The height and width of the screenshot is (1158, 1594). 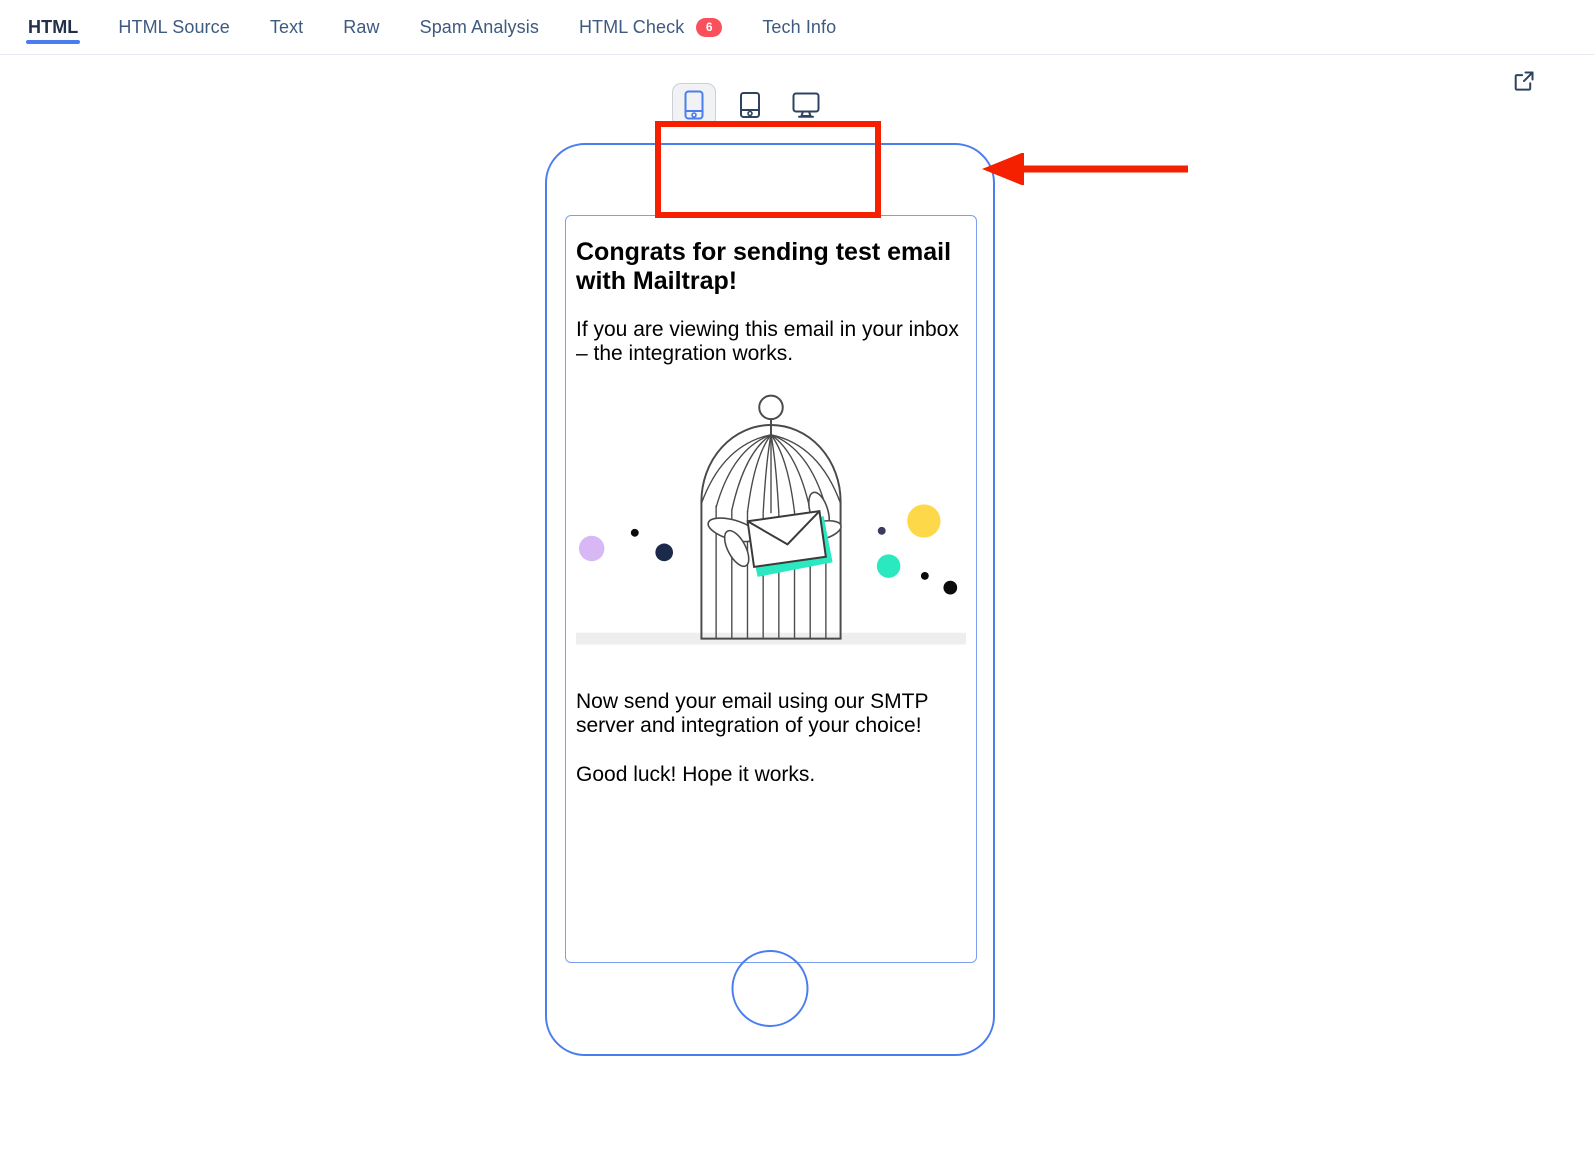 I want to click on tab-html: HTML, so click(x=53, y=27).